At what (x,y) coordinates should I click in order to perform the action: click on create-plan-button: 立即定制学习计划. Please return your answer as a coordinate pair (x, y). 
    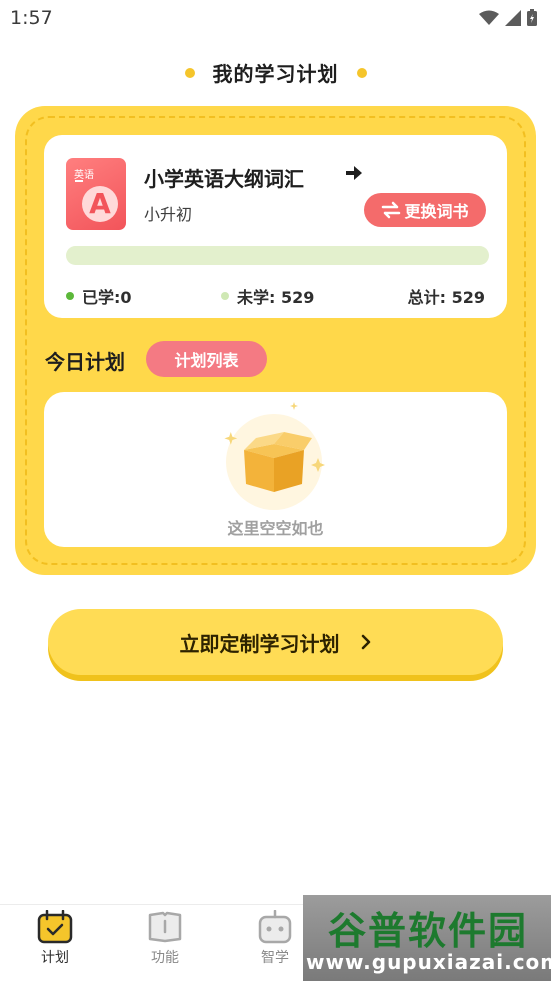
    Looking at the image, I should click on (275, 642).